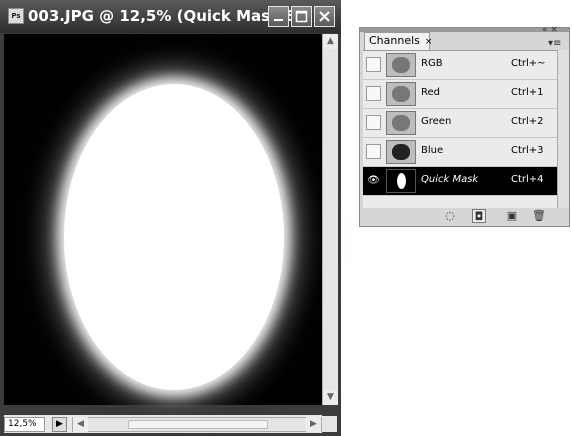 This screenshot has width=572, height=436. Describe the element at coordinates (278, 16) in the screenshot. I see `minimize-button` at that location.